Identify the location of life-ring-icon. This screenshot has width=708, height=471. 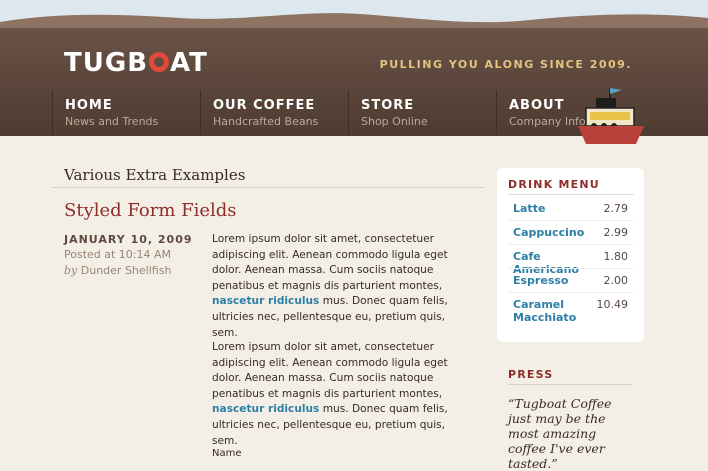
(159, 62).